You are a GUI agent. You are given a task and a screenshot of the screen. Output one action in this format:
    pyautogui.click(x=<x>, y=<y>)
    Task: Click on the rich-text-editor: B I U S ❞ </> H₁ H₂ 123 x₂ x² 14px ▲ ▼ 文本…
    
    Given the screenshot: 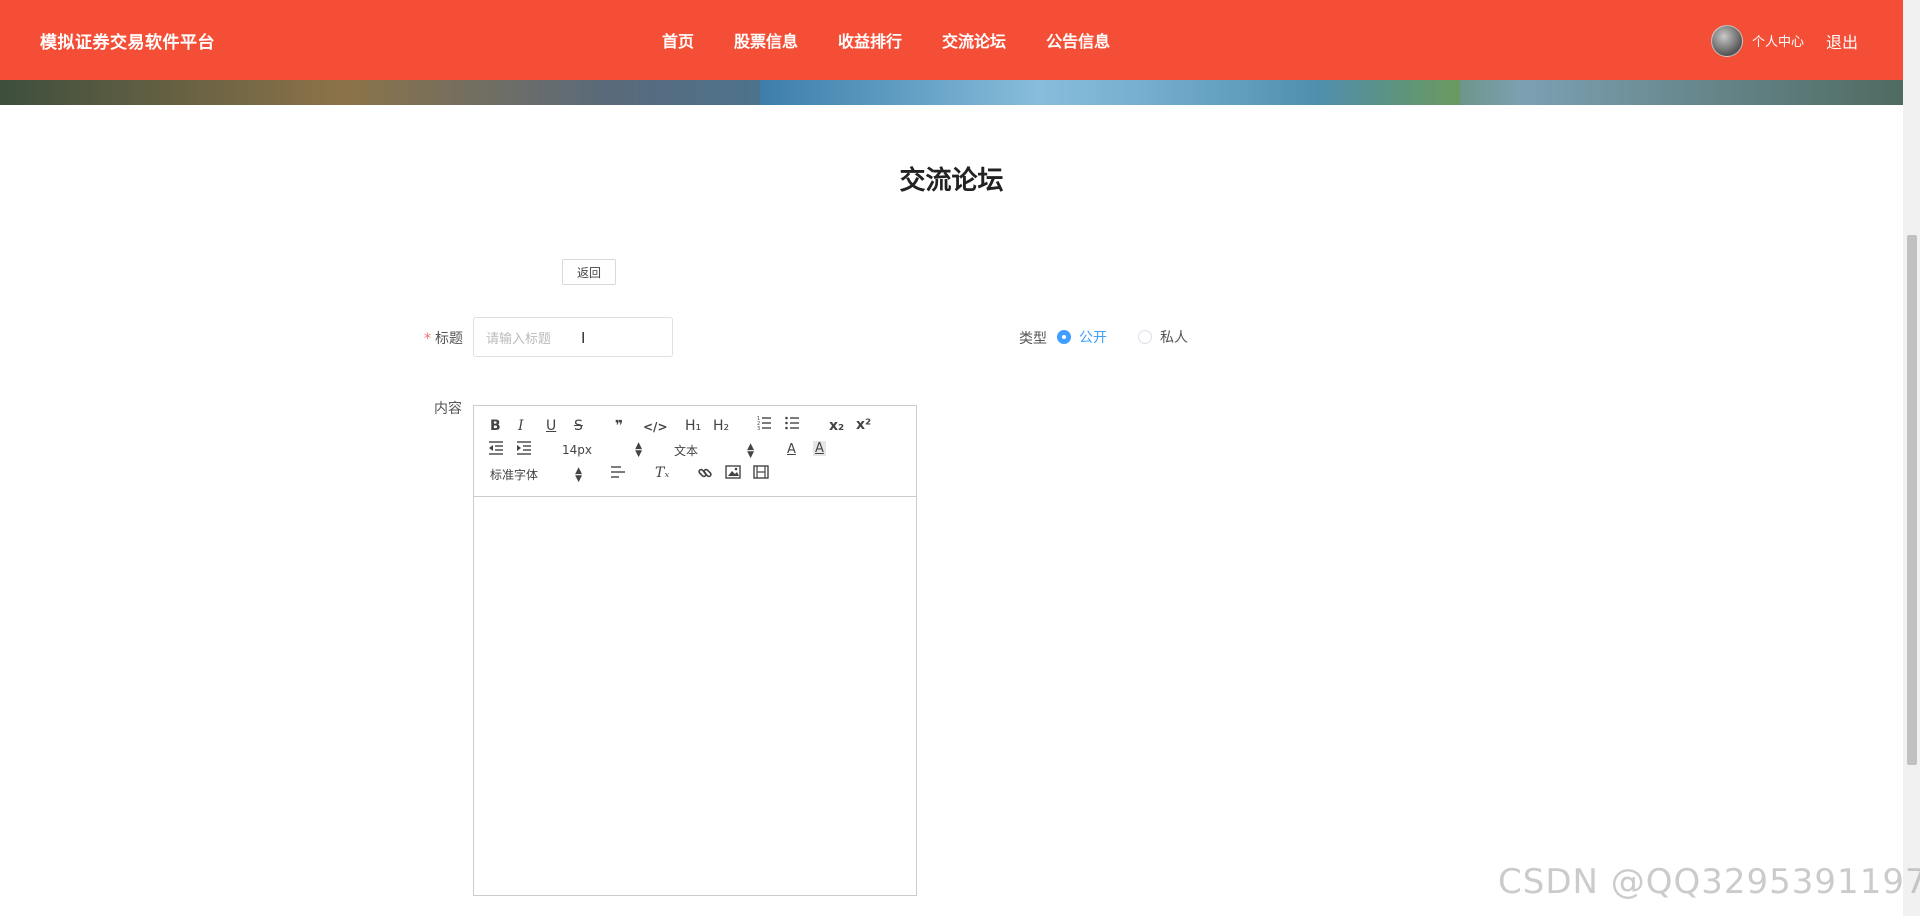 What is the action you would take?
    pyautogui.click(x=695, y=650)
    